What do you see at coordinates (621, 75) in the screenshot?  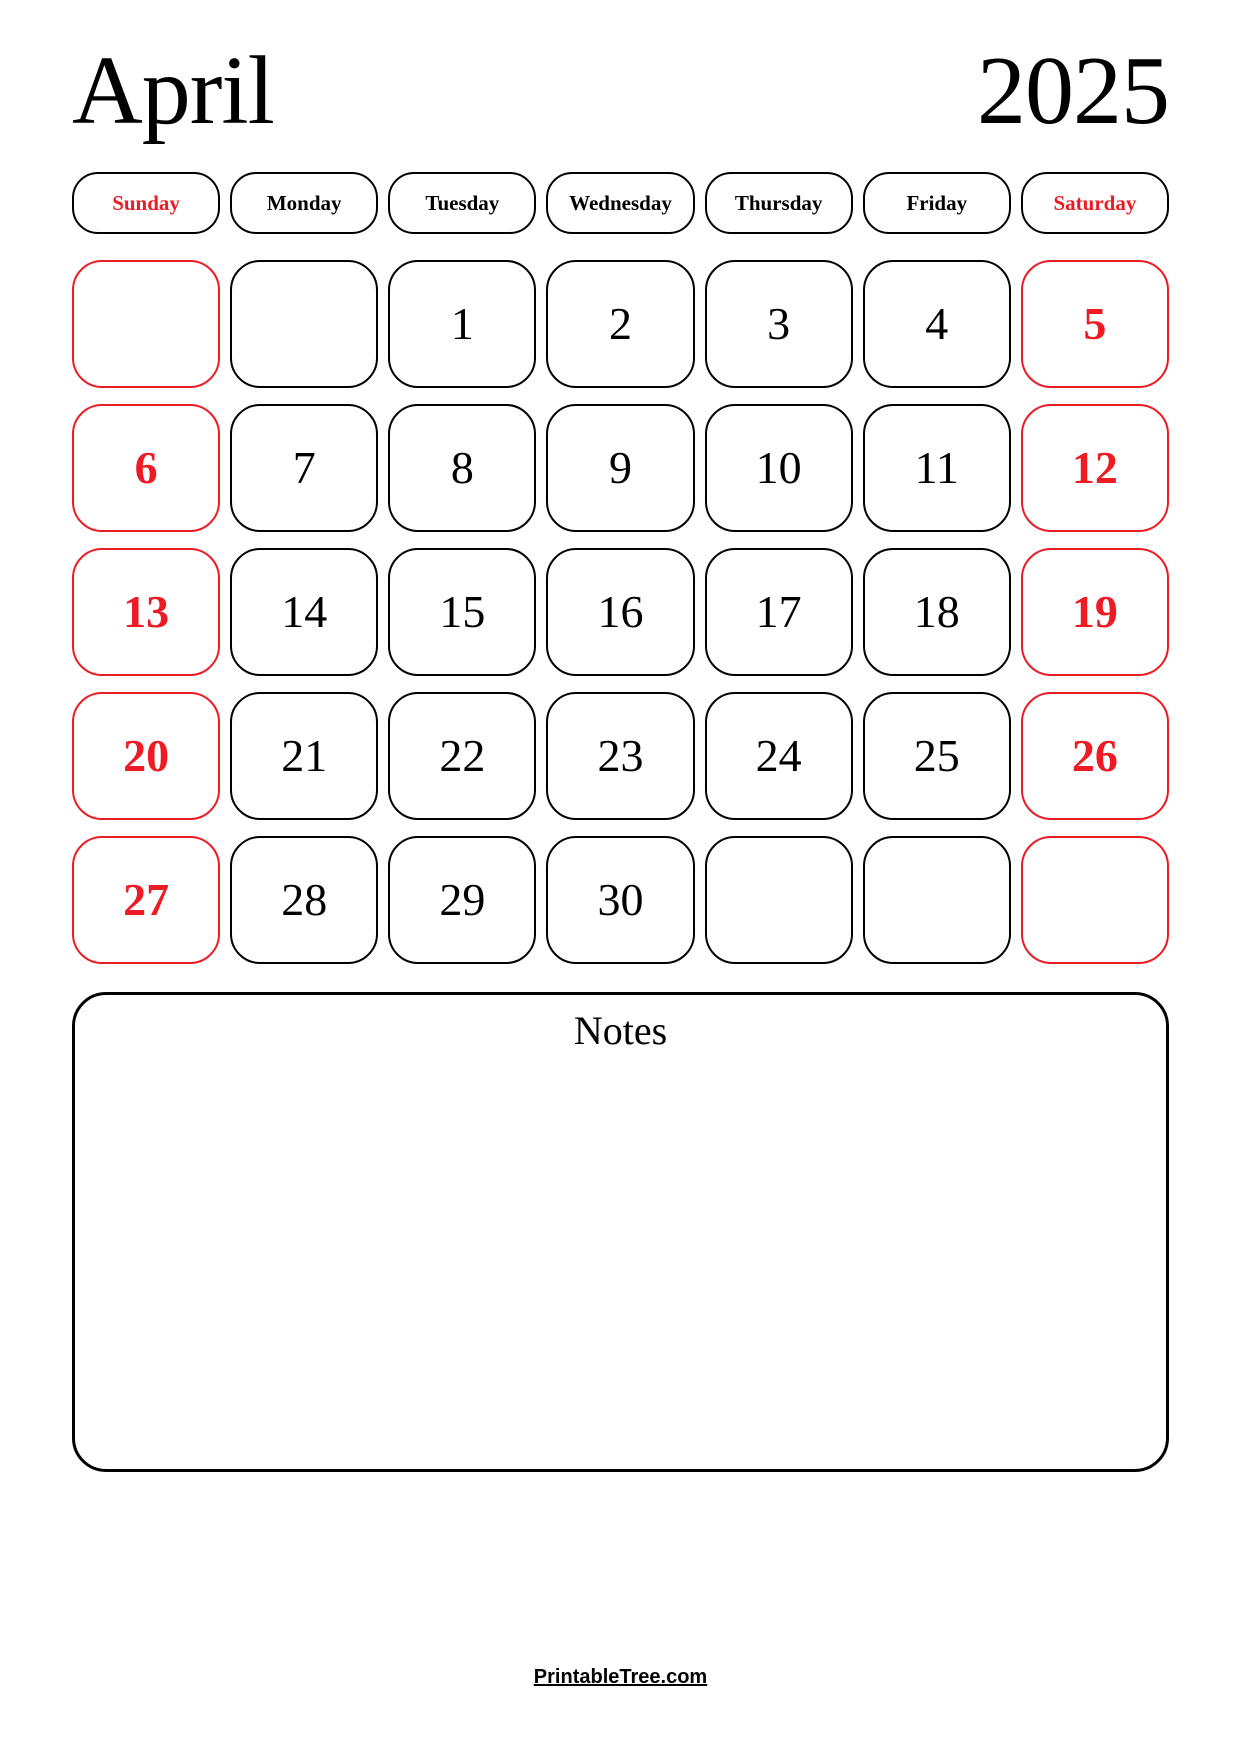 I see `calendar-title-row: April 2025` at bounding box center [621, 75].